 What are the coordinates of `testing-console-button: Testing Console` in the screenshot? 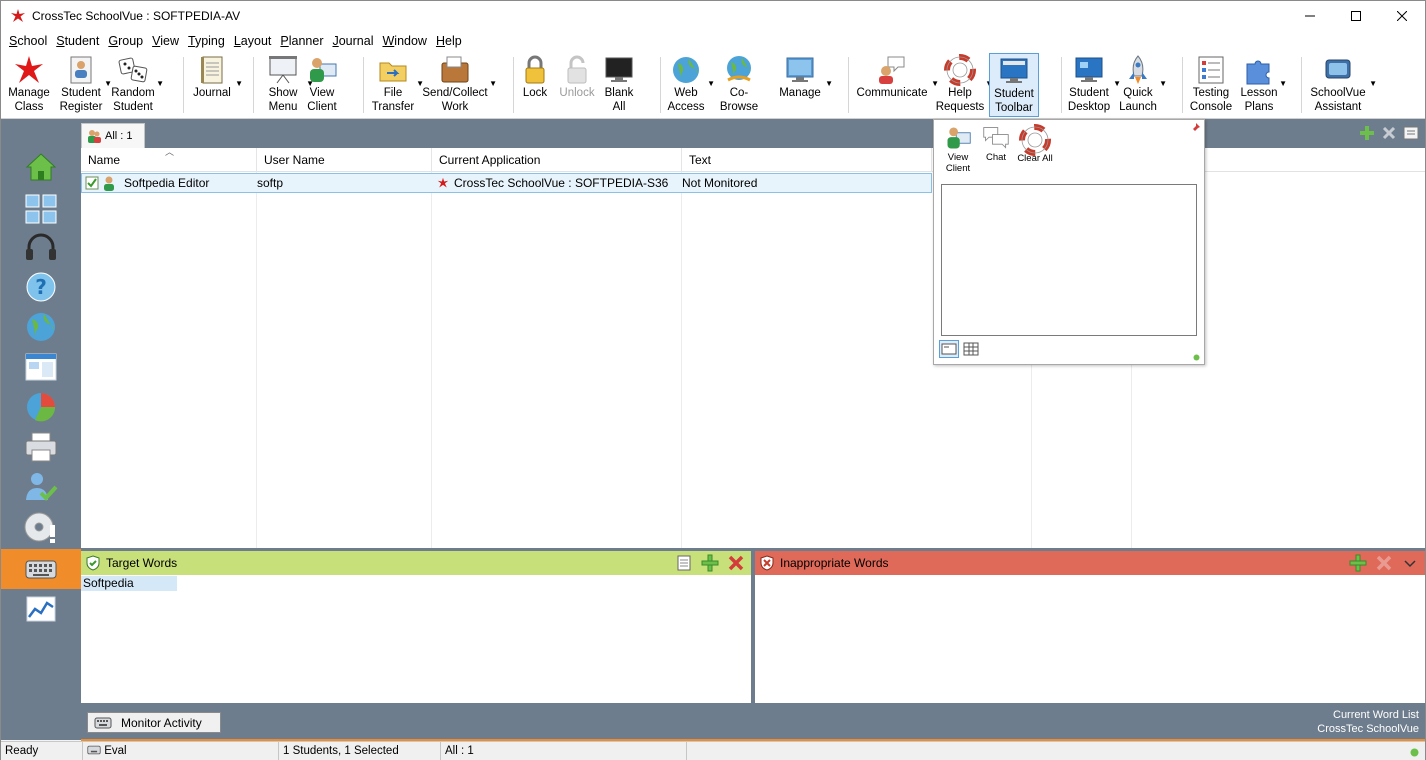 It's located at (1211, 85).